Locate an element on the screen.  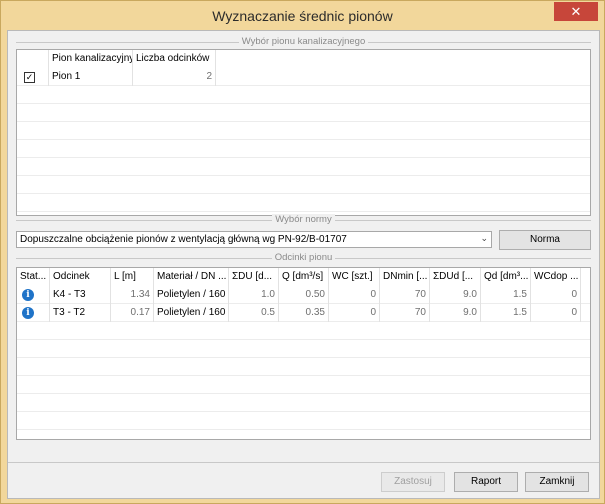
close-button: Zamknij is located at coordinates (557, 482).